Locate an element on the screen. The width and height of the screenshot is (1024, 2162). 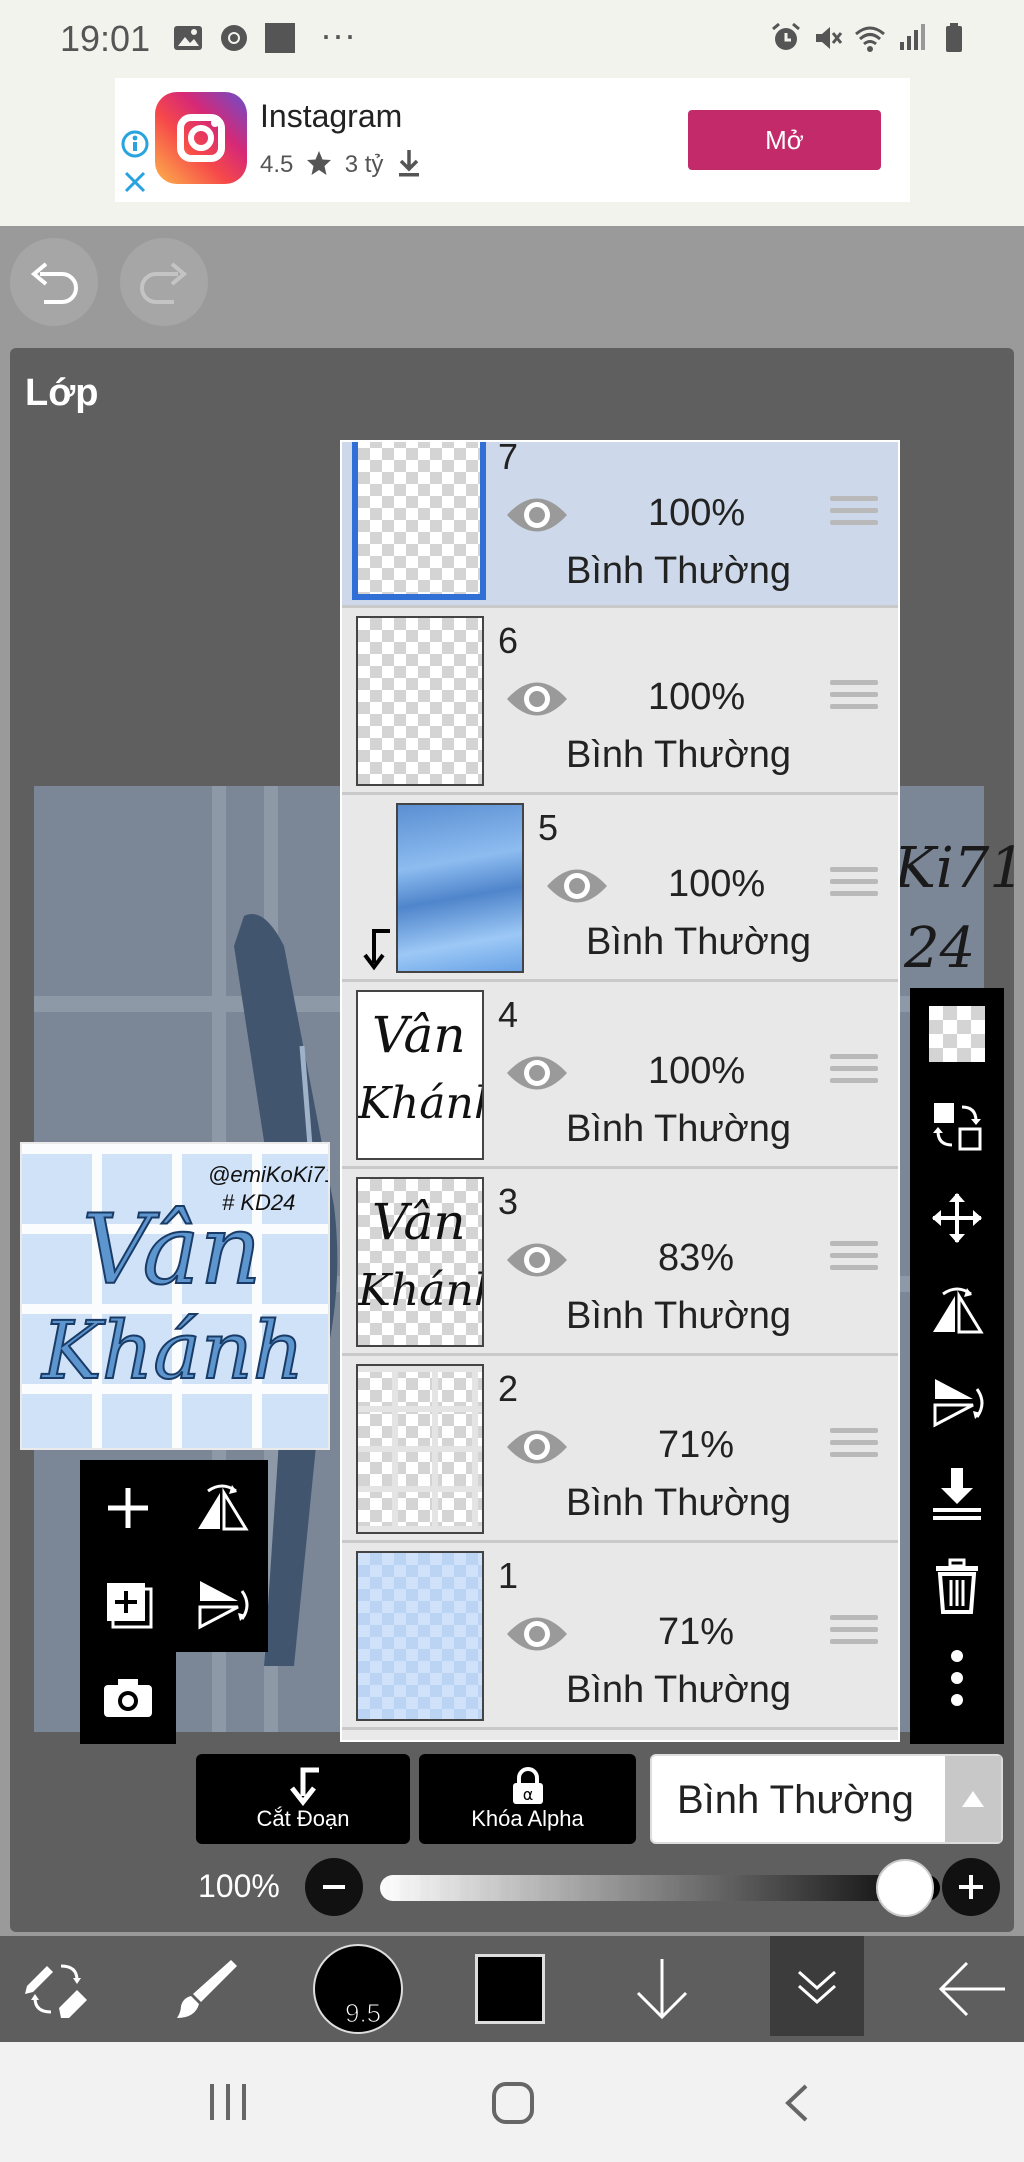
redo-button is located at coordinates (164, 282).